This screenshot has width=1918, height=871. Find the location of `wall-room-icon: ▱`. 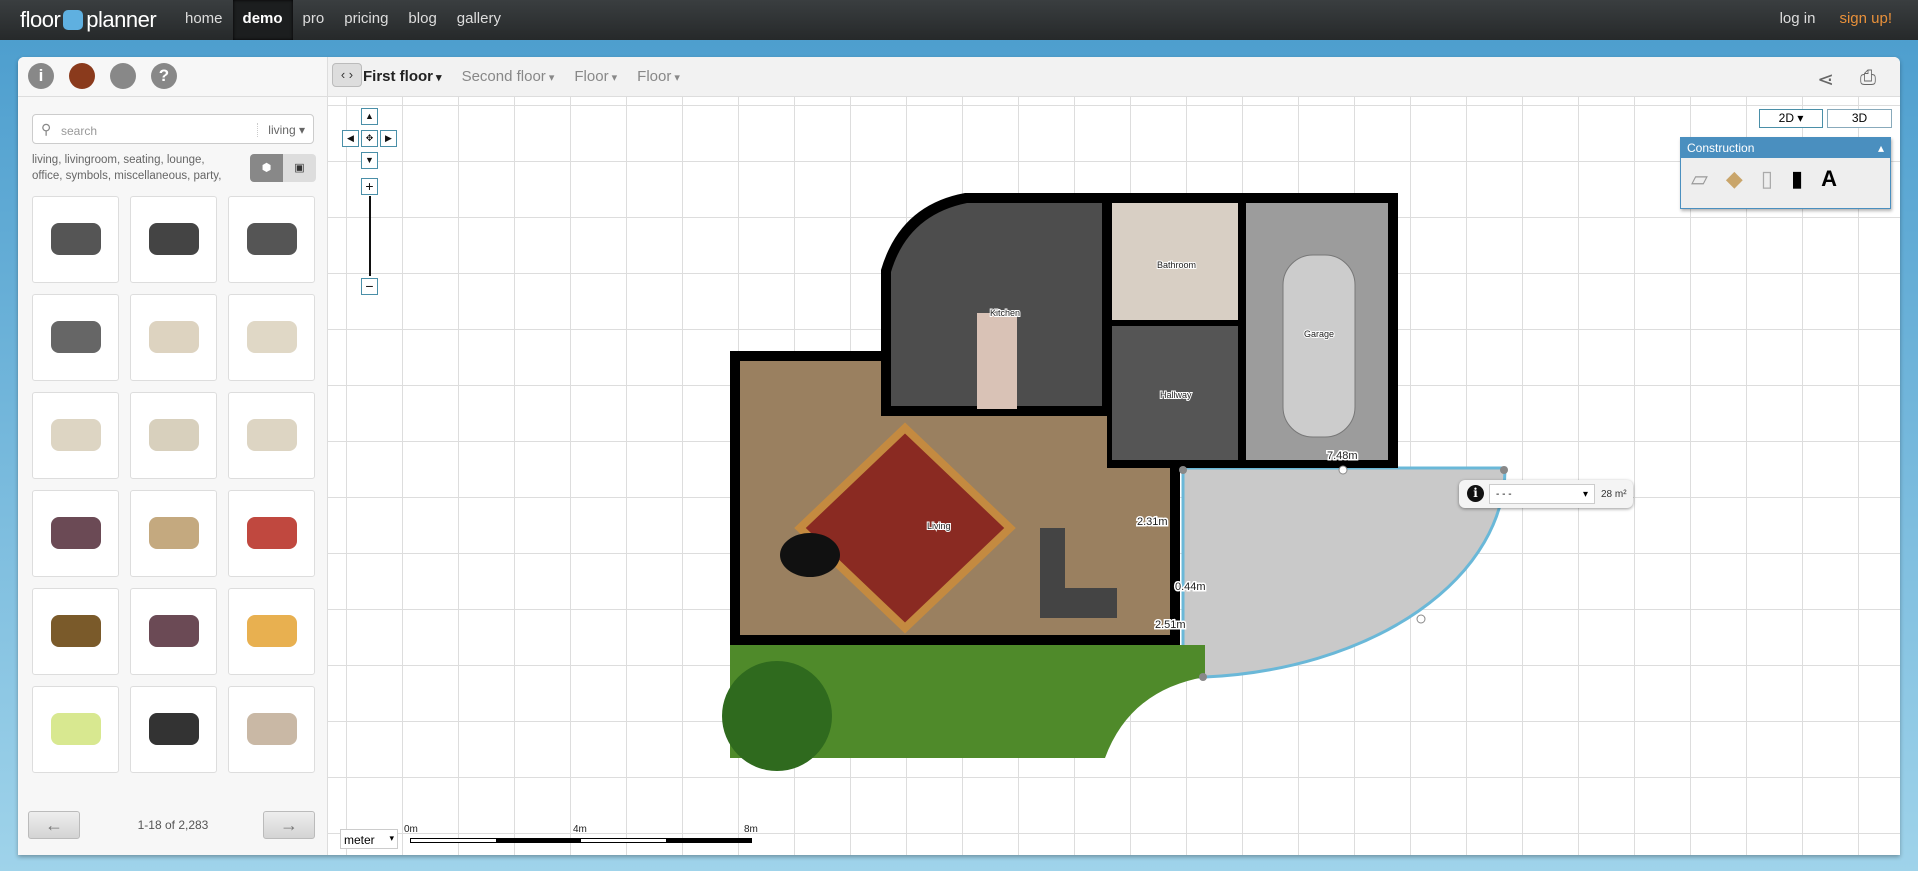

wall-room-icon: ▱ is located at coordinates (1699, 179).